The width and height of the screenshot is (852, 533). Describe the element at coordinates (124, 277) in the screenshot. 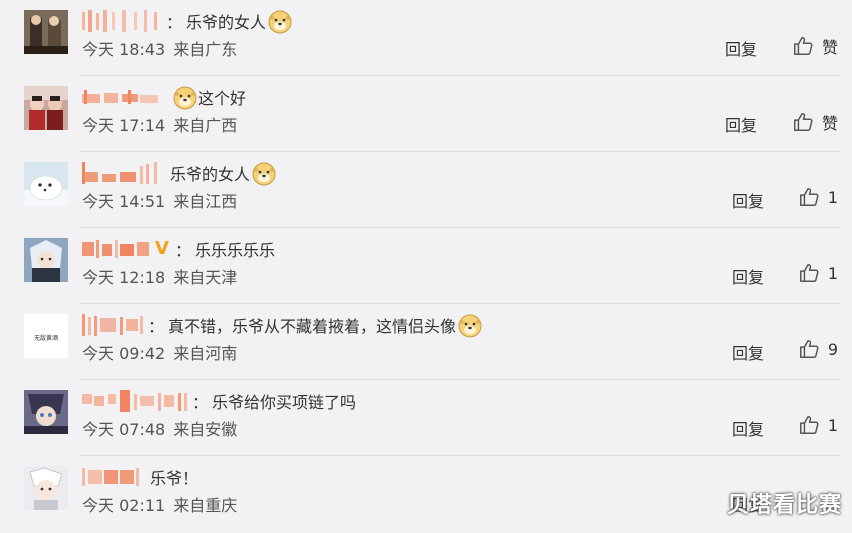

I see `timestamp: 今天 12:18` at that location.